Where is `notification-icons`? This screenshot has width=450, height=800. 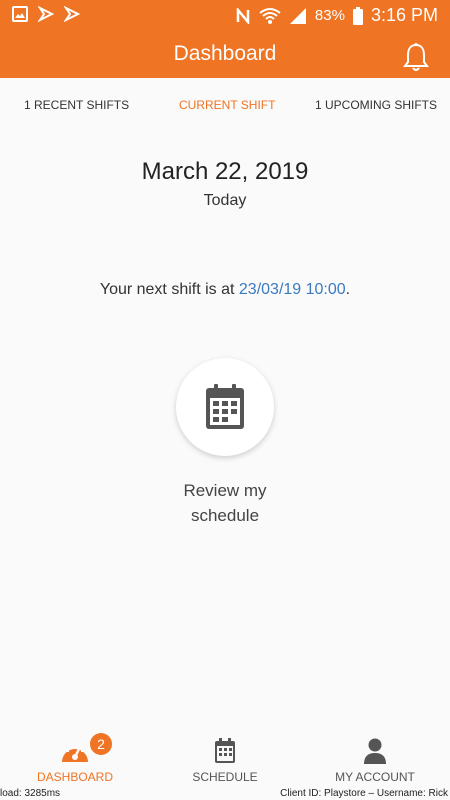 notification-icons is located at coordinates (46, 14).